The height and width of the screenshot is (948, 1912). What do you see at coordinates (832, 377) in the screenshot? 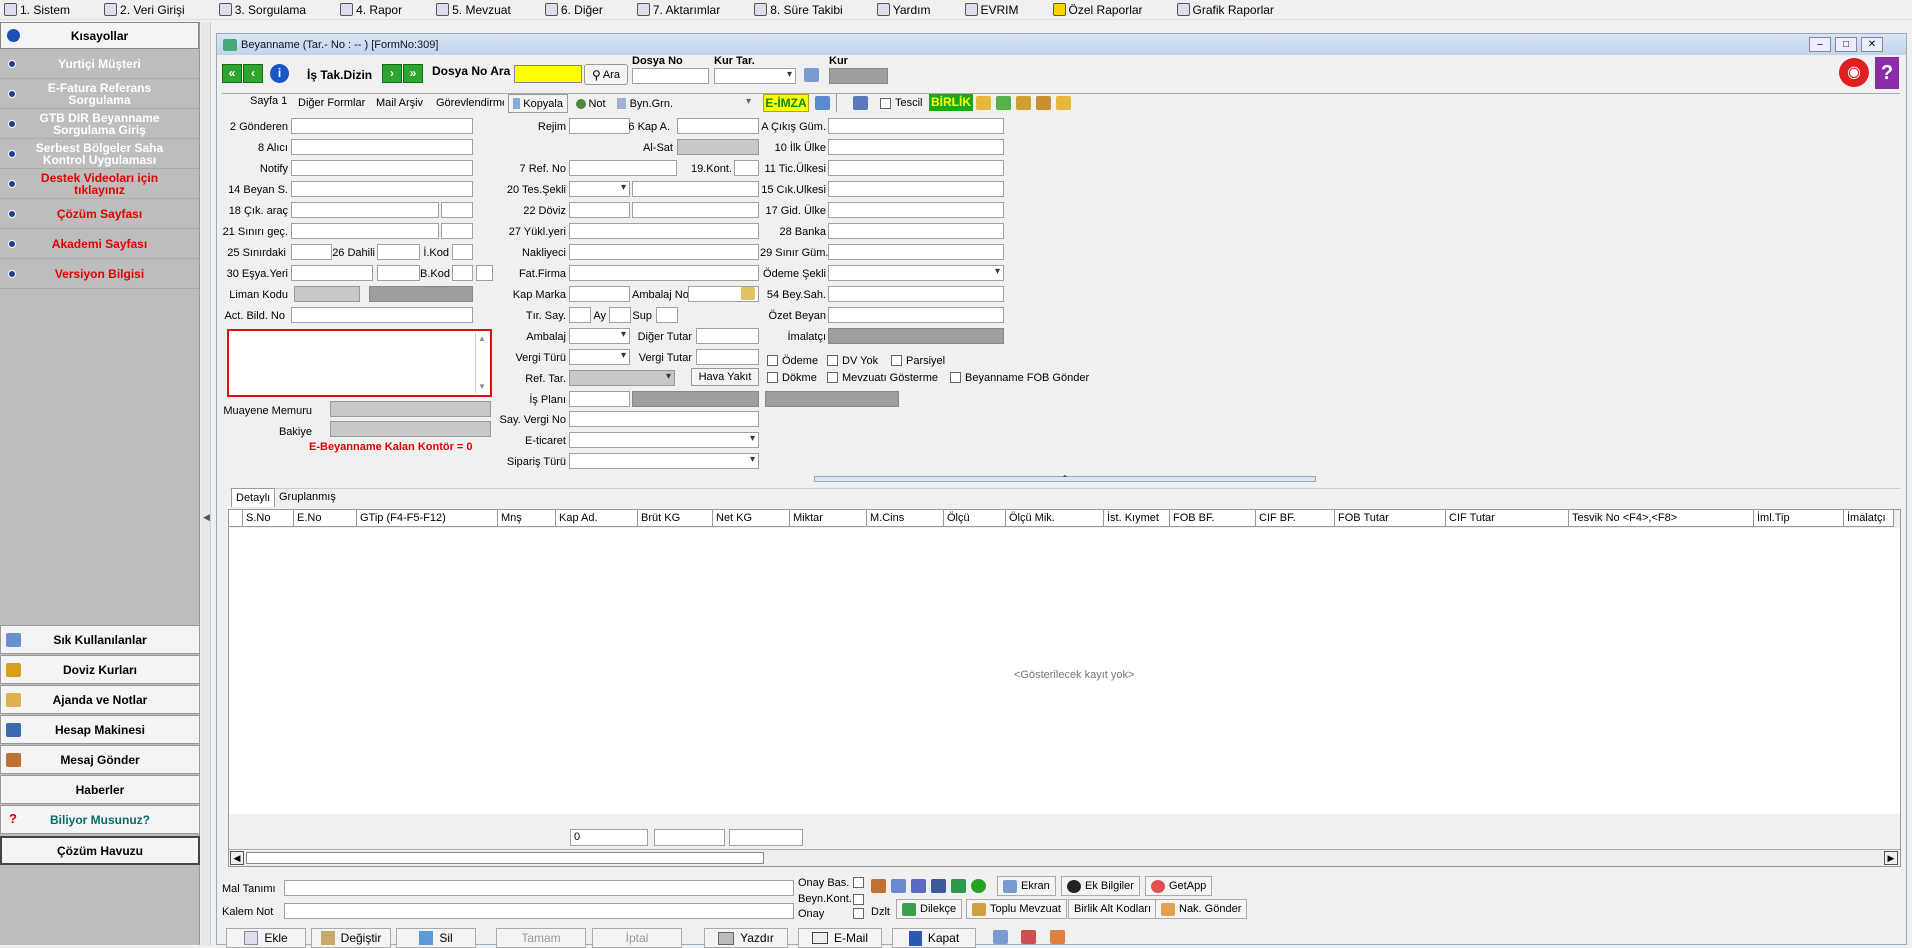
I see `mevzuat-gosterme-checkbox` at bounding box center [832, 377].